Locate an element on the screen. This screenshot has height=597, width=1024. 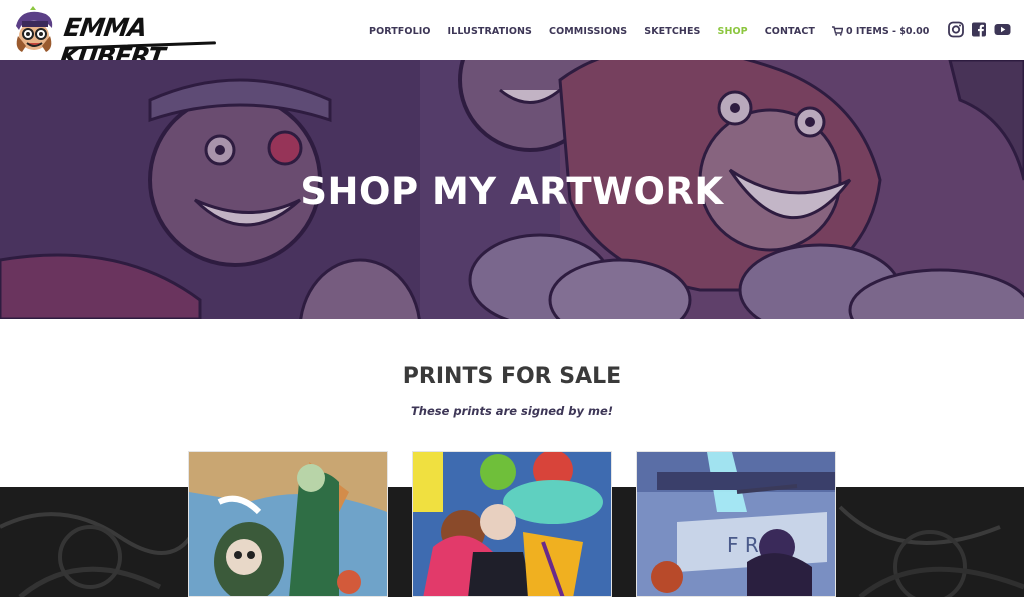
youtube-icon is located at coordinates (1002, 29).